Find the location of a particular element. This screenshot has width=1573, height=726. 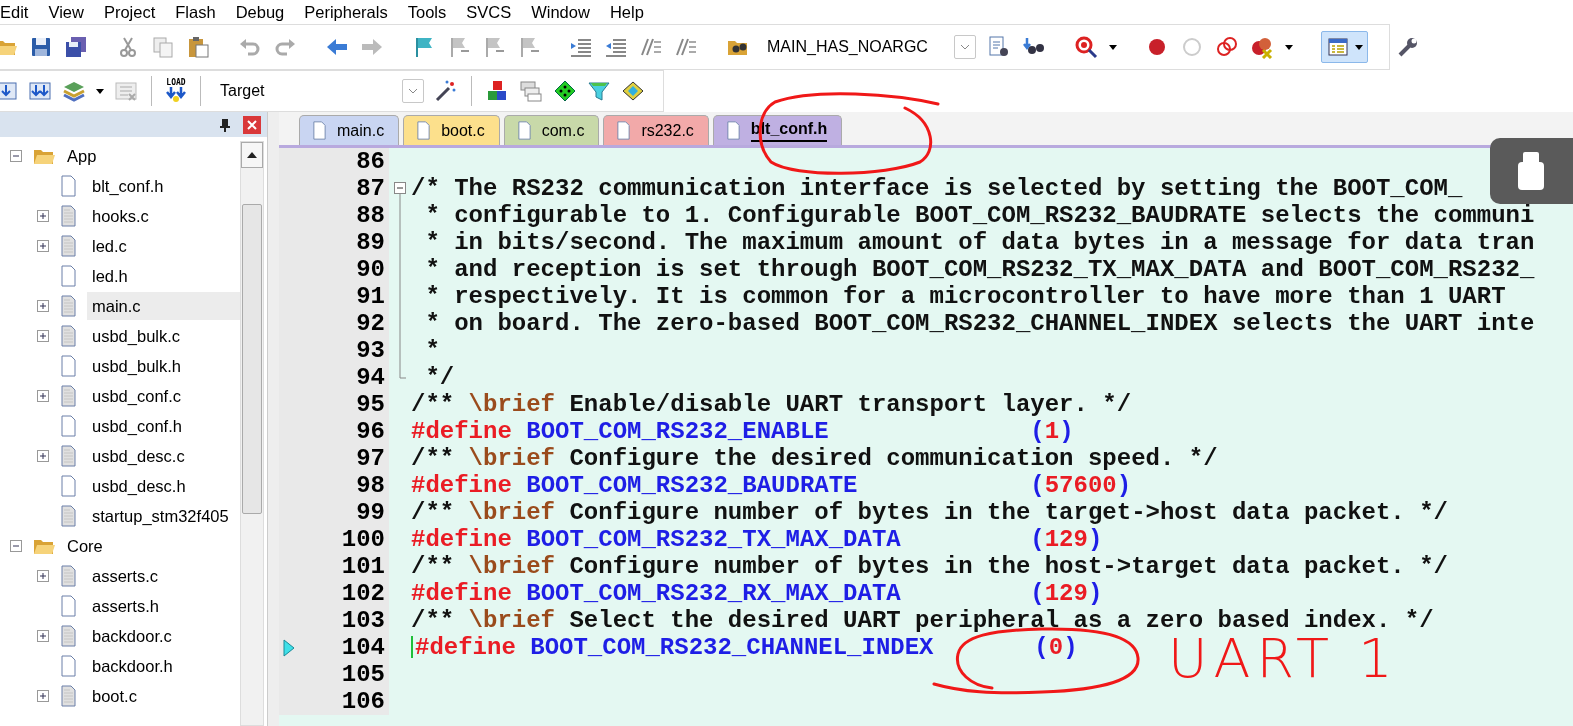

tree-item: Core is located at coordinates (151, 546).